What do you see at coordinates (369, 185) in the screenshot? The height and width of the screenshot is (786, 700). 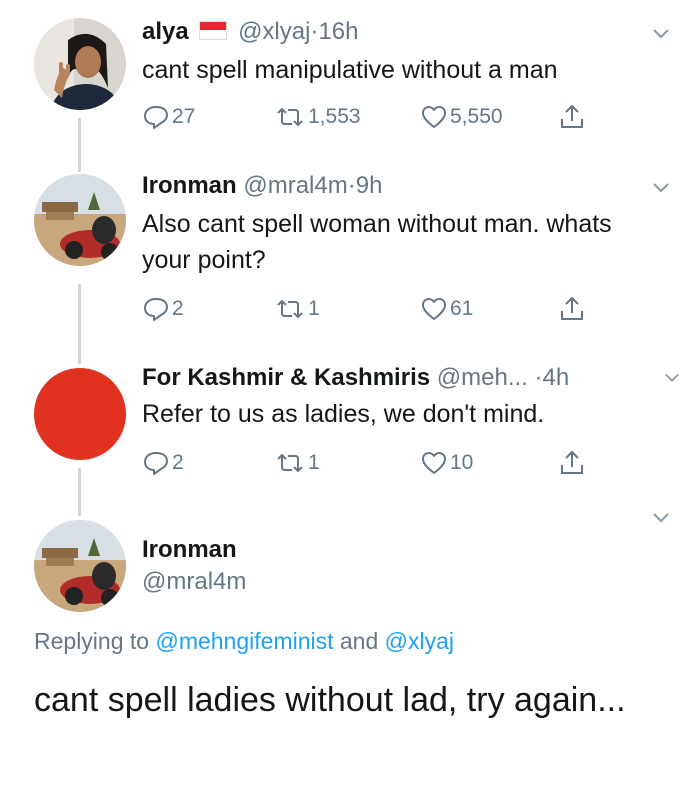 I see `timestamp: 9h` at bounding box center [369, 185].